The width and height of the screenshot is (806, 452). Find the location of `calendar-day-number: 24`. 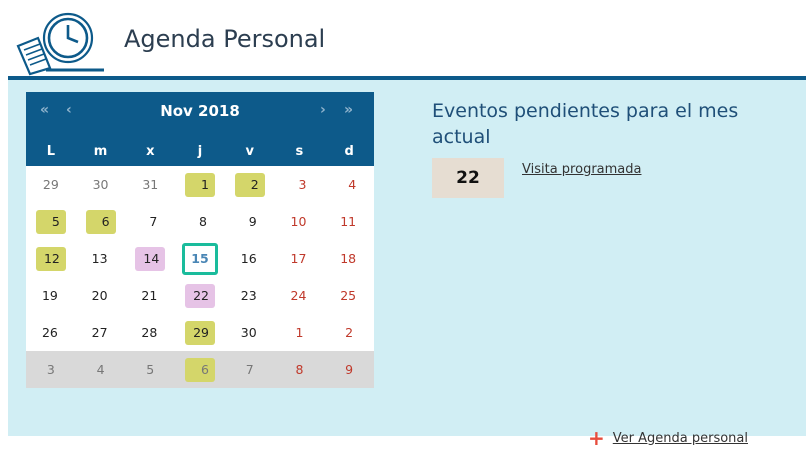

calendar-day-number: 24 is located at coordinates (298, 295).